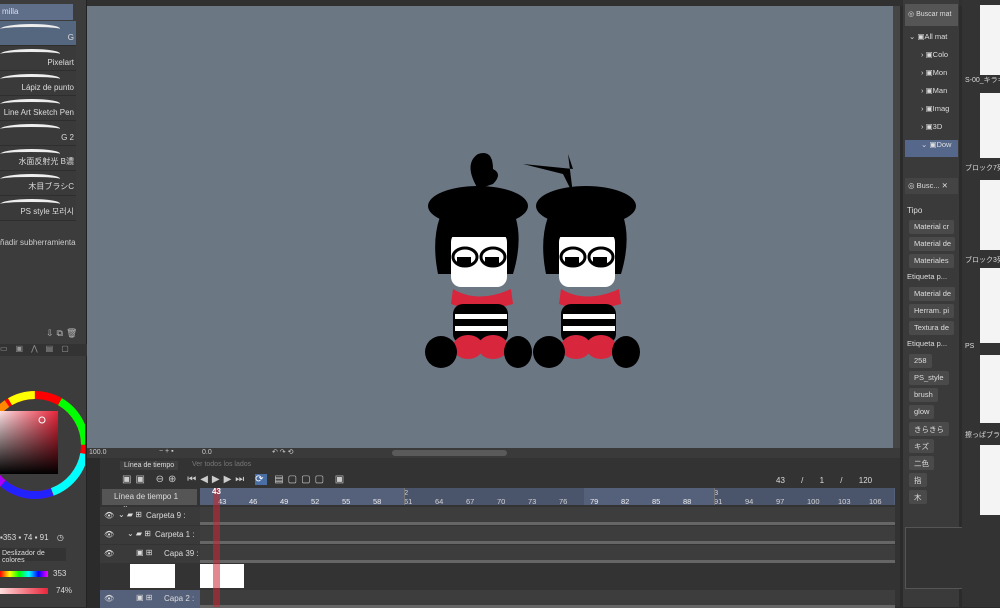 This screenshot has height=608, width=1000. I want to click on color-slider-tab: Deslizador de colores, so click(33, 556).